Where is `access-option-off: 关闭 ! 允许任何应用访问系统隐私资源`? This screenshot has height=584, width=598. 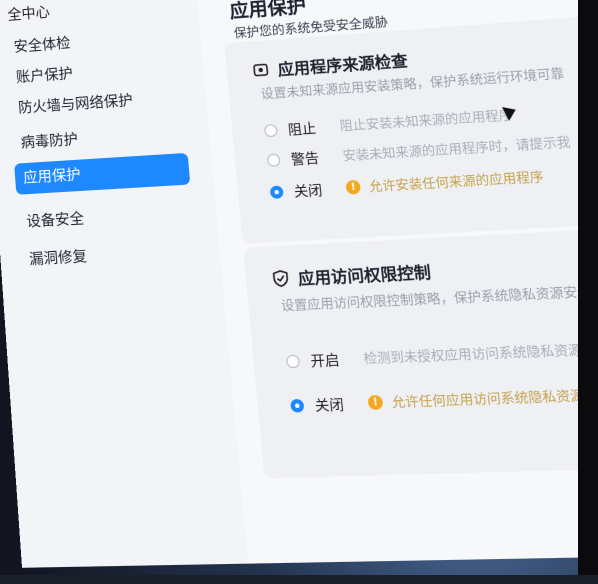
access-option-off: 关闭 ! 允许任何应用访问系统隐私资源 is located at coordinates (437, 400).